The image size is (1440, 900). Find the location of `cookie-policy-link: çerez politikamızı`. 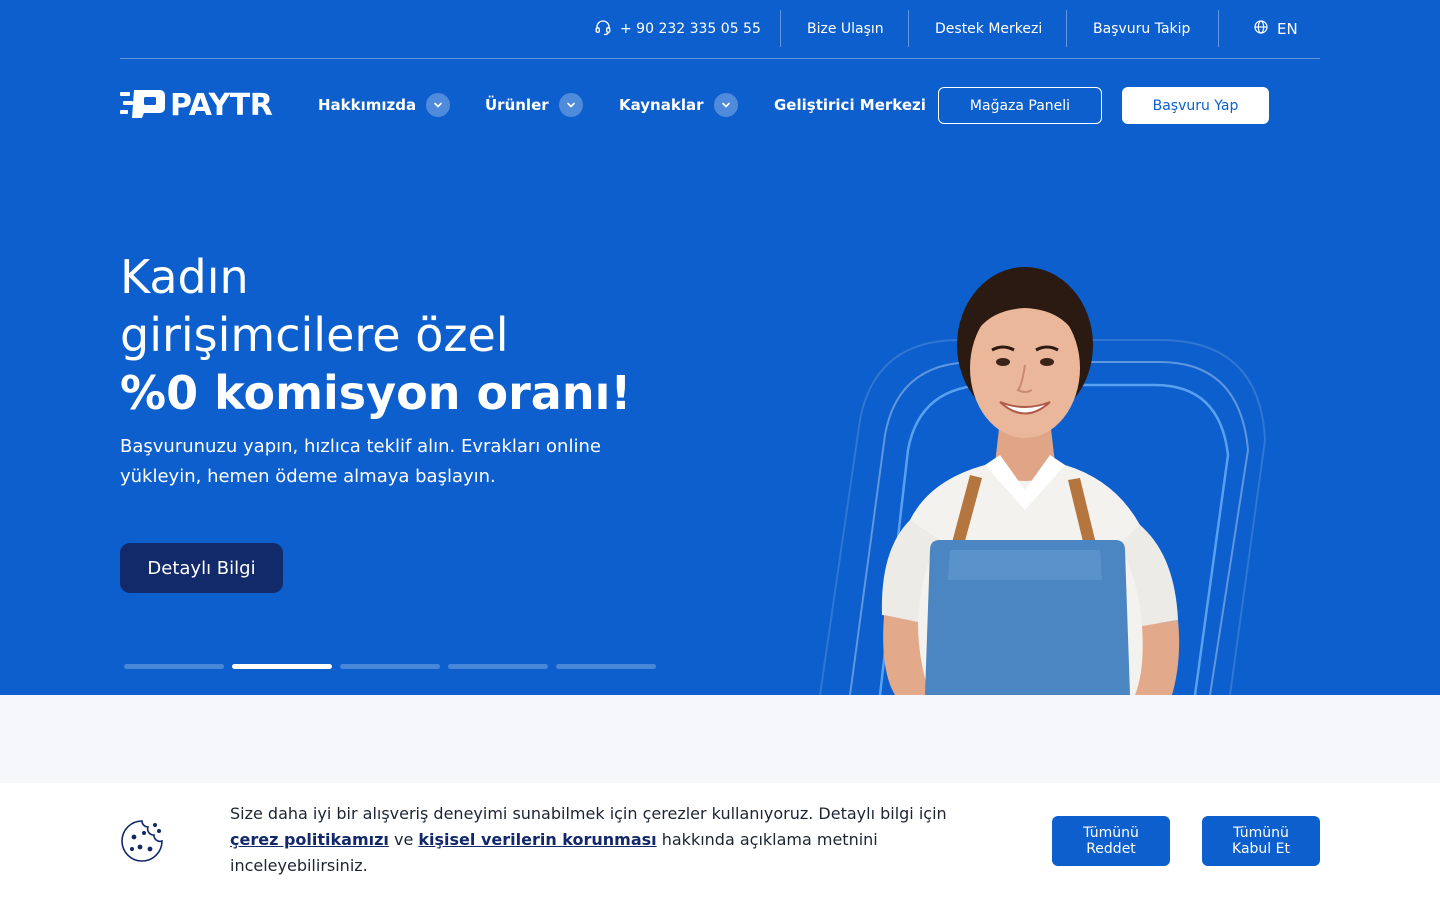

cookie-policy-link: çerez politikamızı is located at coordinates (309, 839).